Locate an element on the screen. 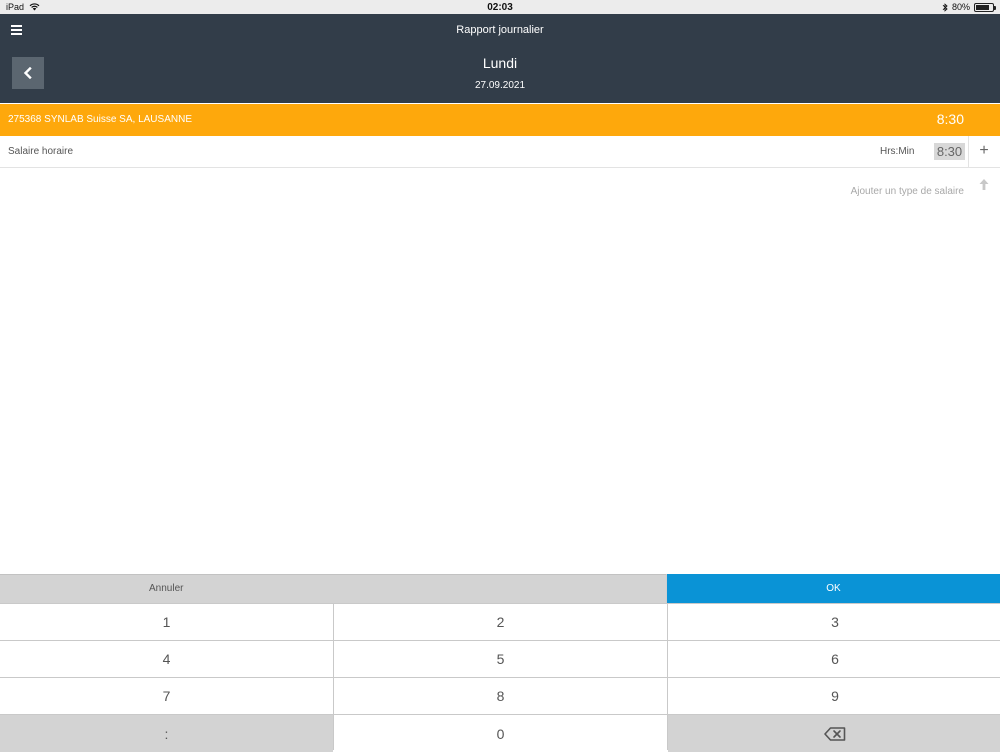  status-right: 80% is located at coordinates (969, 7).